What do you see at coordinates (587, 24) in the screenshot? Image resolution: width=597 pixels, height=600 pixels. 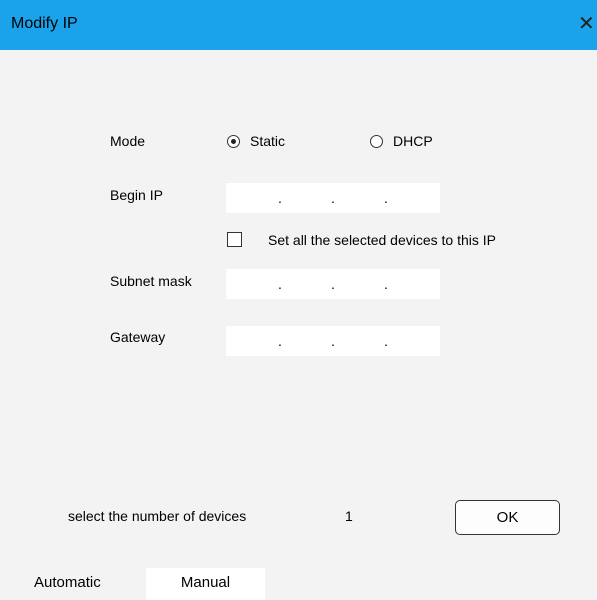 I see `close-icon: ✕` at bounding box center [587, 24].